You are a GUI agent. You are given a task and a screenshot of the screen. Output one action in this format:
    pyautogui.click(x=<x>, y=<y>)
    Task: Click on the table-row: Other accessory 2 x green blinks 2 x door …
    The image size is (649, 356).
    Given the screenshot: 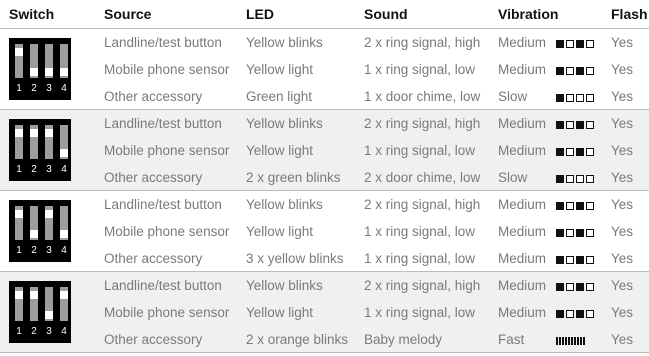 What is the action you would take?
    pyautogui.click(x=324, y=177)
    